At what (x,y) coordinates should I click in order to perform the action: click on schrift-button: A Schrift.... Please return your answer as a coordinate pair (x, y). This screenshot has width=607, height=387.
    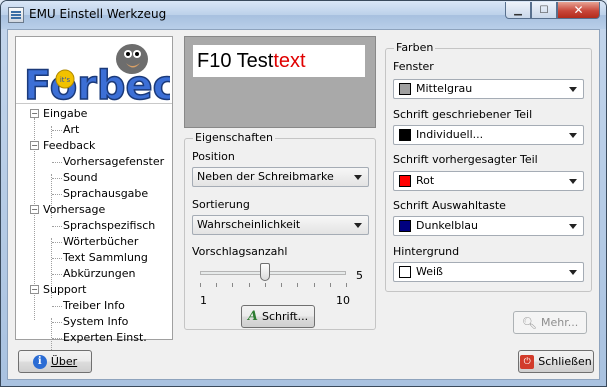
    Looking at the image, I should click on (278, 316).